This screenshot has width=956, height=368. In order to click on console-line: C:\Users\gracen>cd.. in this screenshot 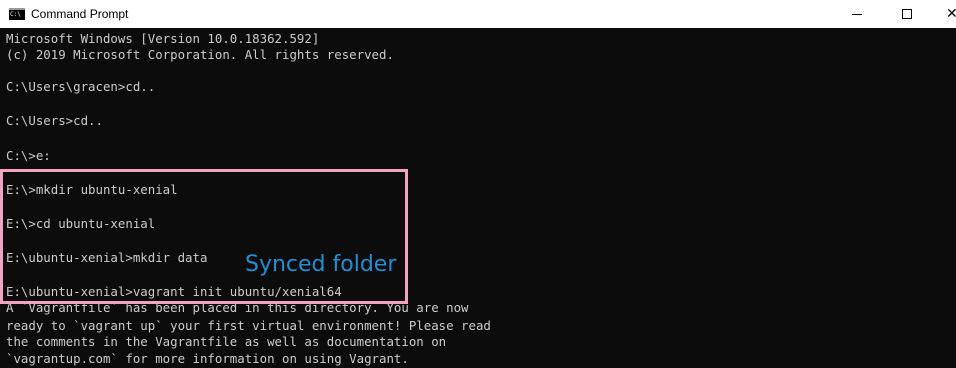, I will do `click(81, 86)`.